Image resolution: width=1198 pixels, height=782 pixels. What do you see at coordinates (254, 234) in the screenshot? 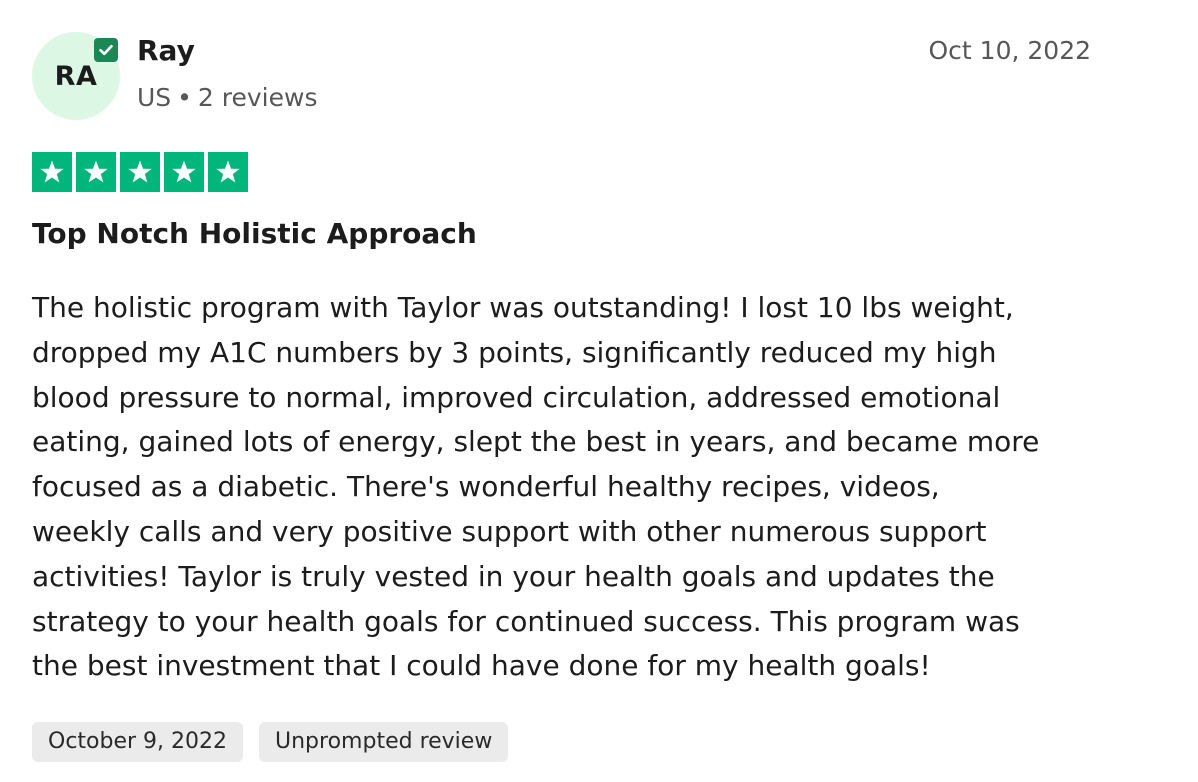
I see `review-title: Top Notch Holistic Approach` at bounding box center [254, 234].